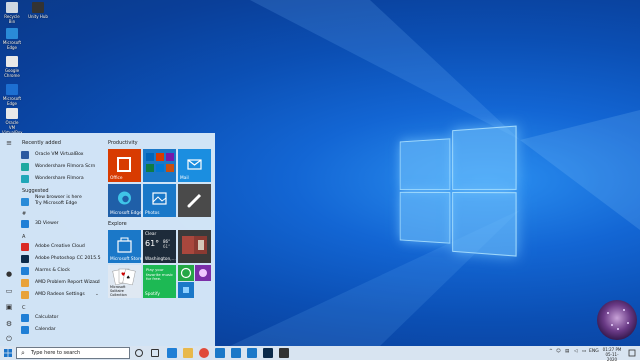 Image resolution: width=640 pixels, height=362 pixels. I want to click on tray-overflow-icon: ^, so click(551, 351).